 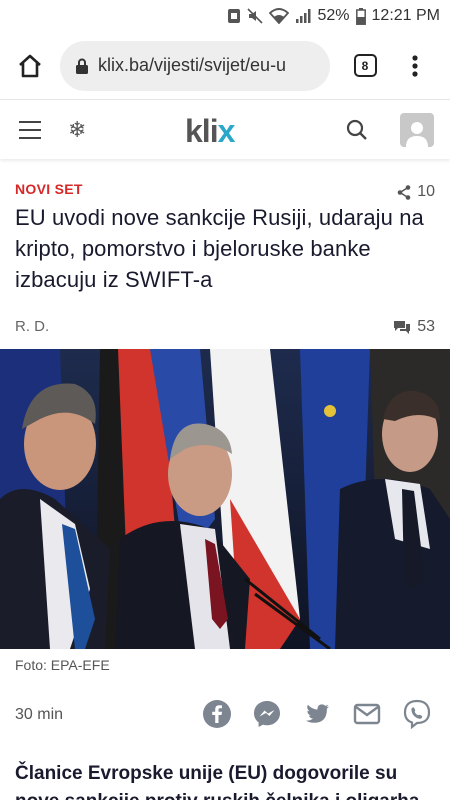 I want to click on more-vert-icon, so click(x=415, y=65).